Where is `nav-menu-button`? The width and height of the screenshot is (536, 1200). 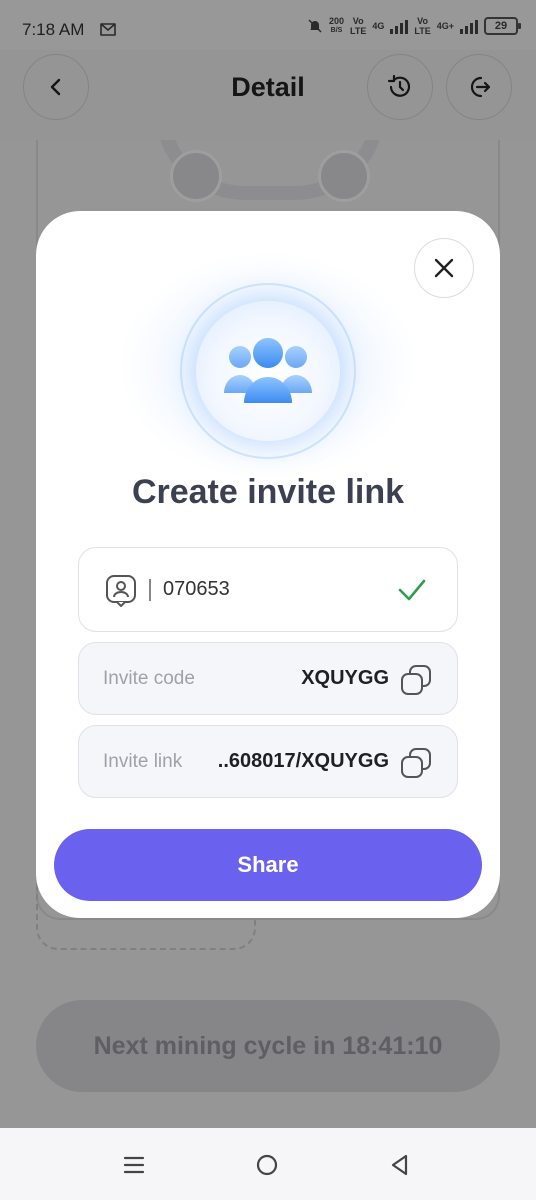 nav-menu-button is located at coordinates (134, 1165).